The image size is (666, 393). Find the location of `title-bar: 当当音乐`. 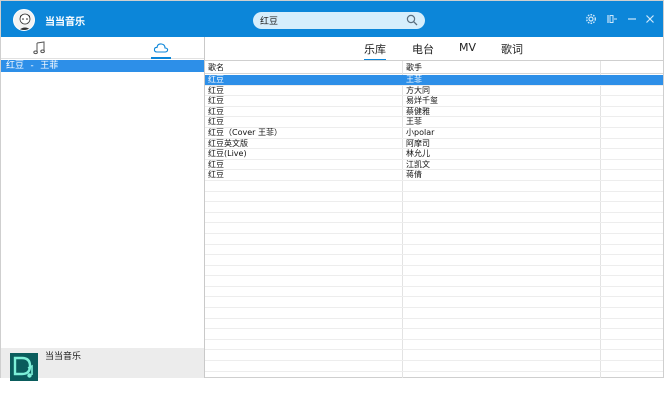

title-bar: 当当音乐 is located at coordinates (332, 19).